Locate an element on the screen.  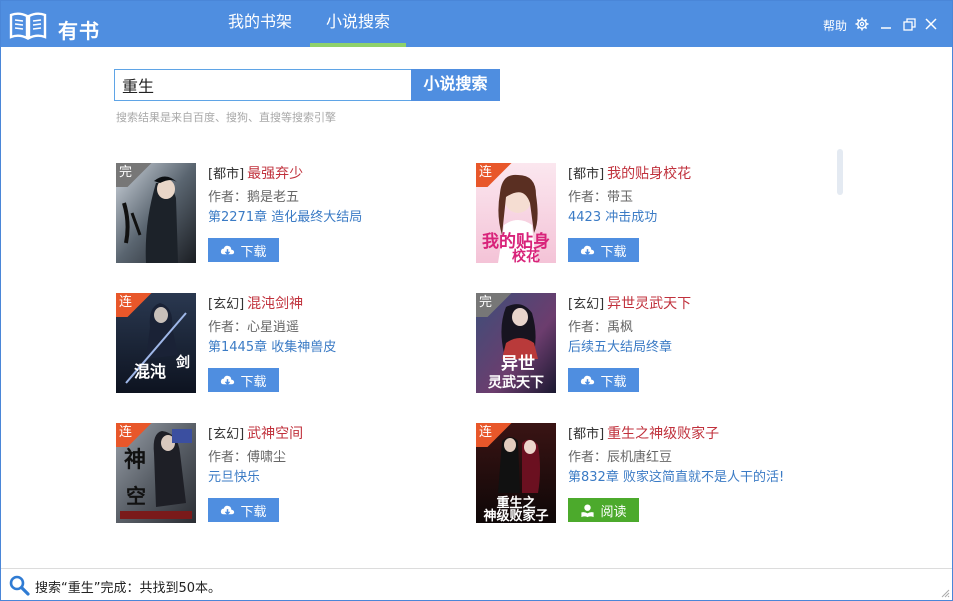
book-author: 作者：傅啸尘 is located at coordinates (247, 457).